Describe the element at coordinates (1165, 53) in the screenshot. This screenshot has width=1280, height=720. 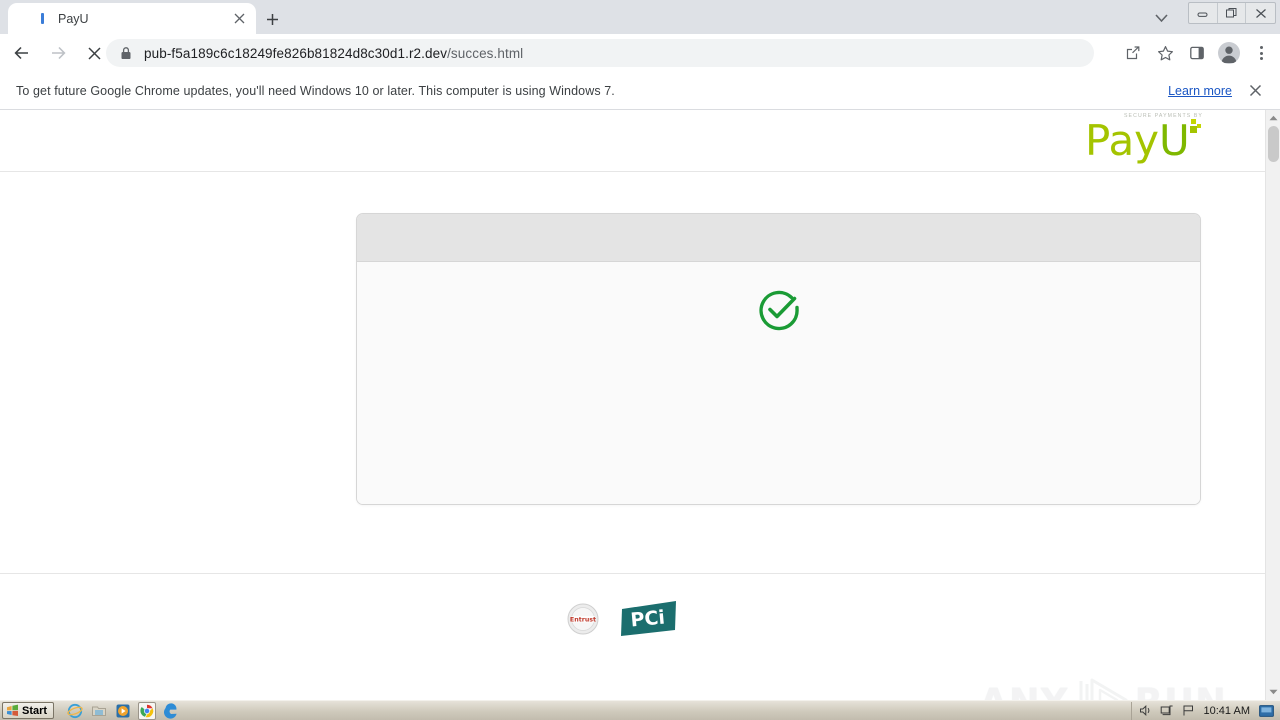
I see `bookmark-star-icon` at that location.